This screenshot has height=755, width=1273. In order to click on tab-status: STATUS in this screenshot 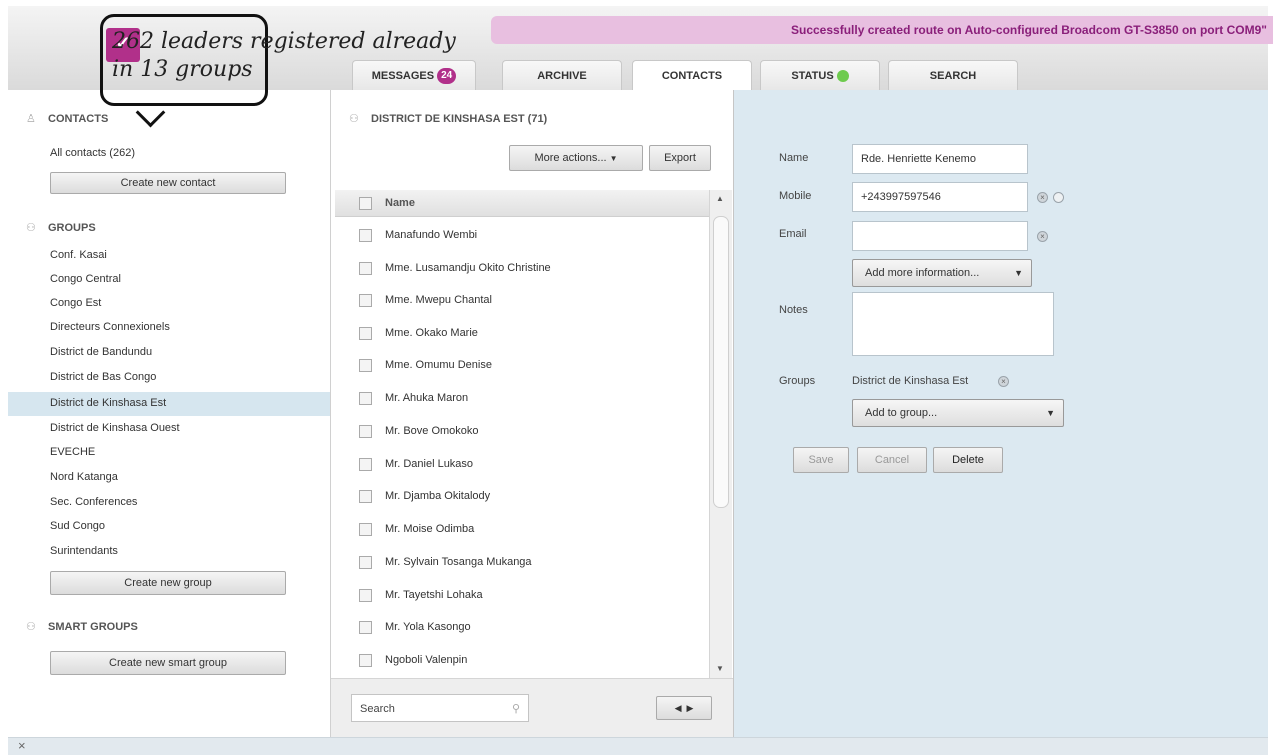, I will do `click(820, 76)`.